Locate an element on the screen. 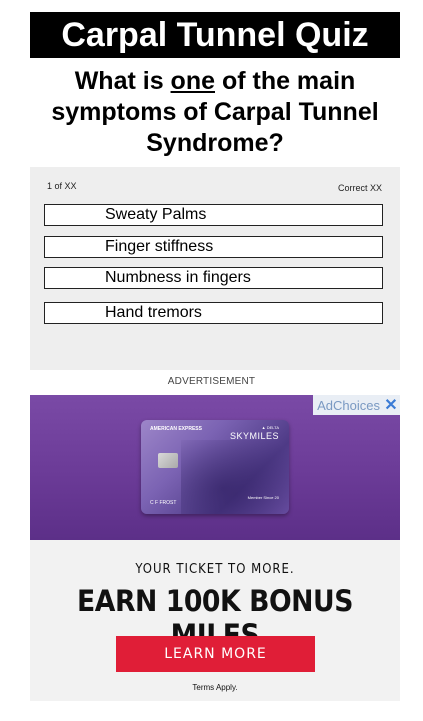 This screenshot has height=721, width=423. close-icon: ✕ is located at coordinates (391, 405).